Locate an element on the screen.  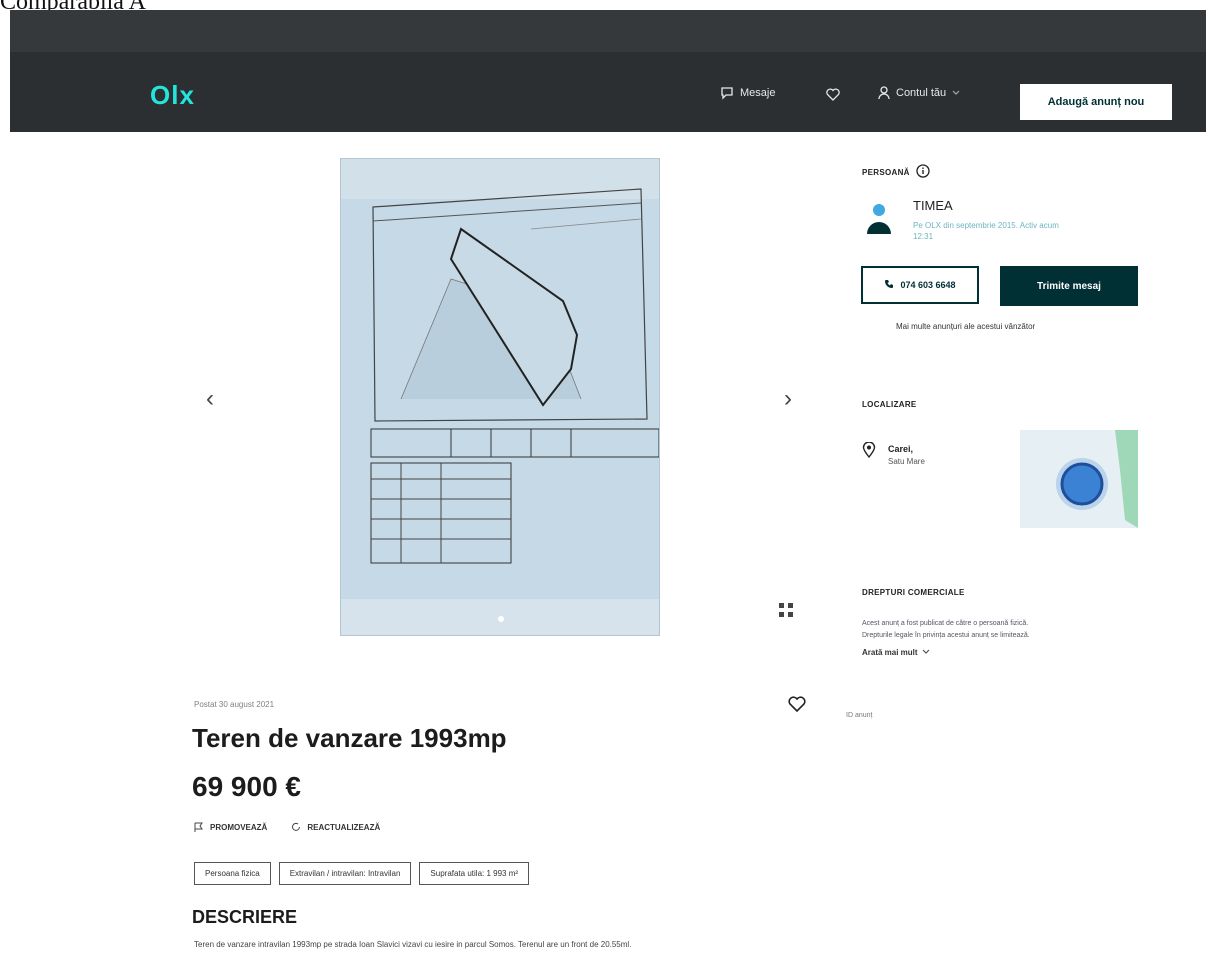
info-icon is located at coordinates (923, 172).